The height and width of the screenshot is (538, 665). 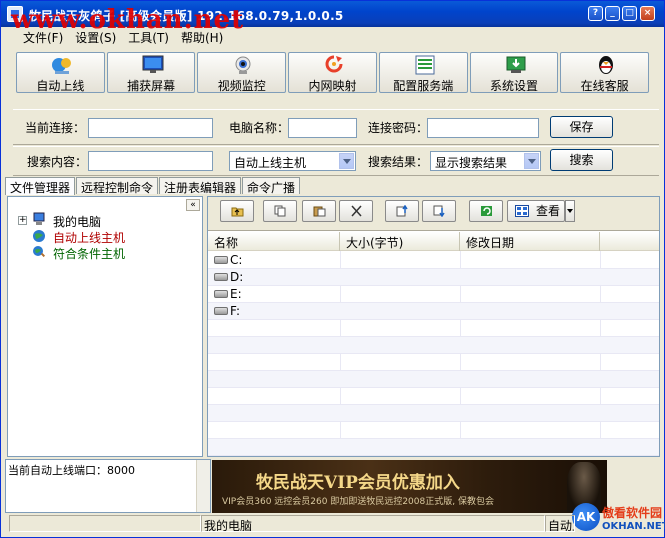 What do you see at coordinates (105, 326) in the screenshot?
I see `host-tree-panel: « + 我的电脑 自动上线主机 符合条件主机` at bounding box center [105, 326].